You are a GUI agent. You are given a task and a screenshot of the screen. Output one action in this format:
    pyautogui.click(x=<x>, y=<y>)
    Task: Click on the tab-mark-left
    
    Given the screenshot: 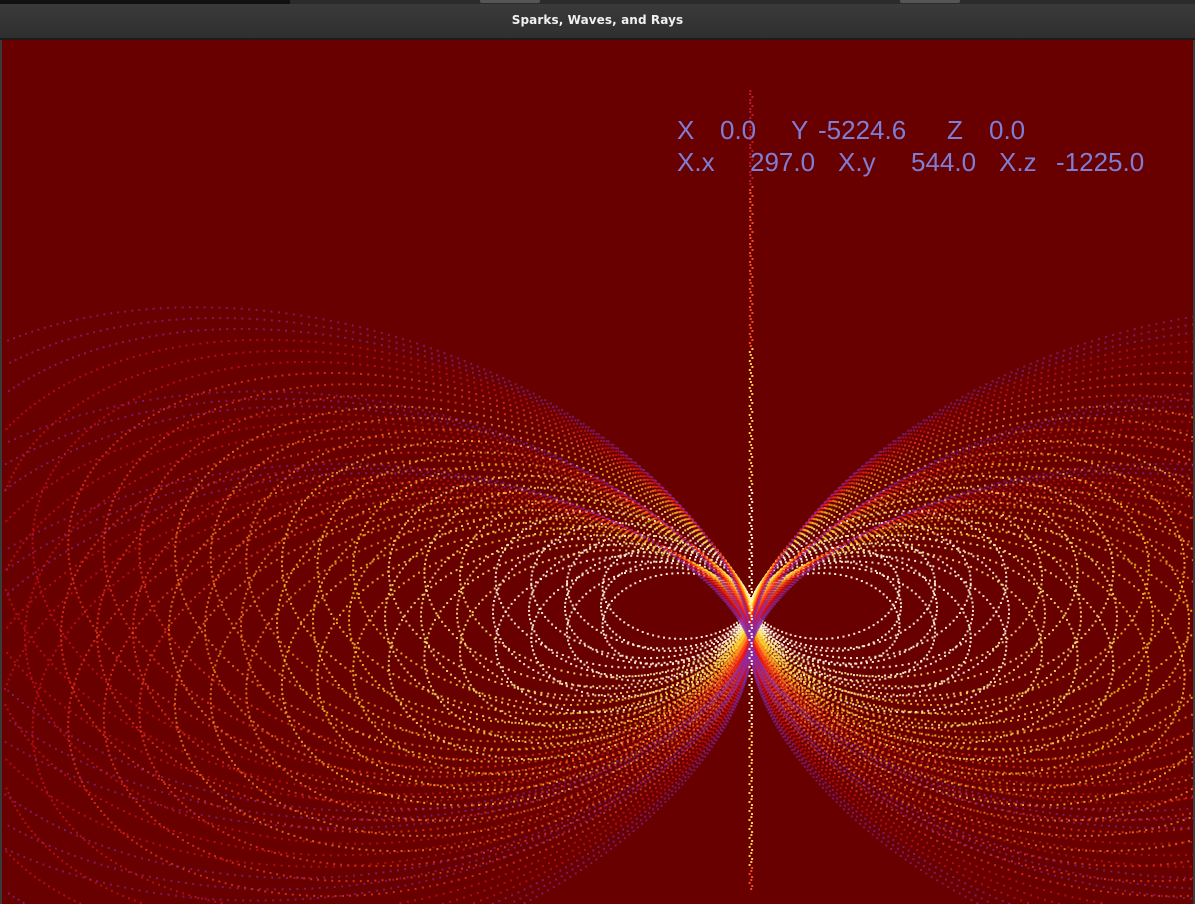 What is the action you would take?
    pyautogui.click(x=510, y=1)
    